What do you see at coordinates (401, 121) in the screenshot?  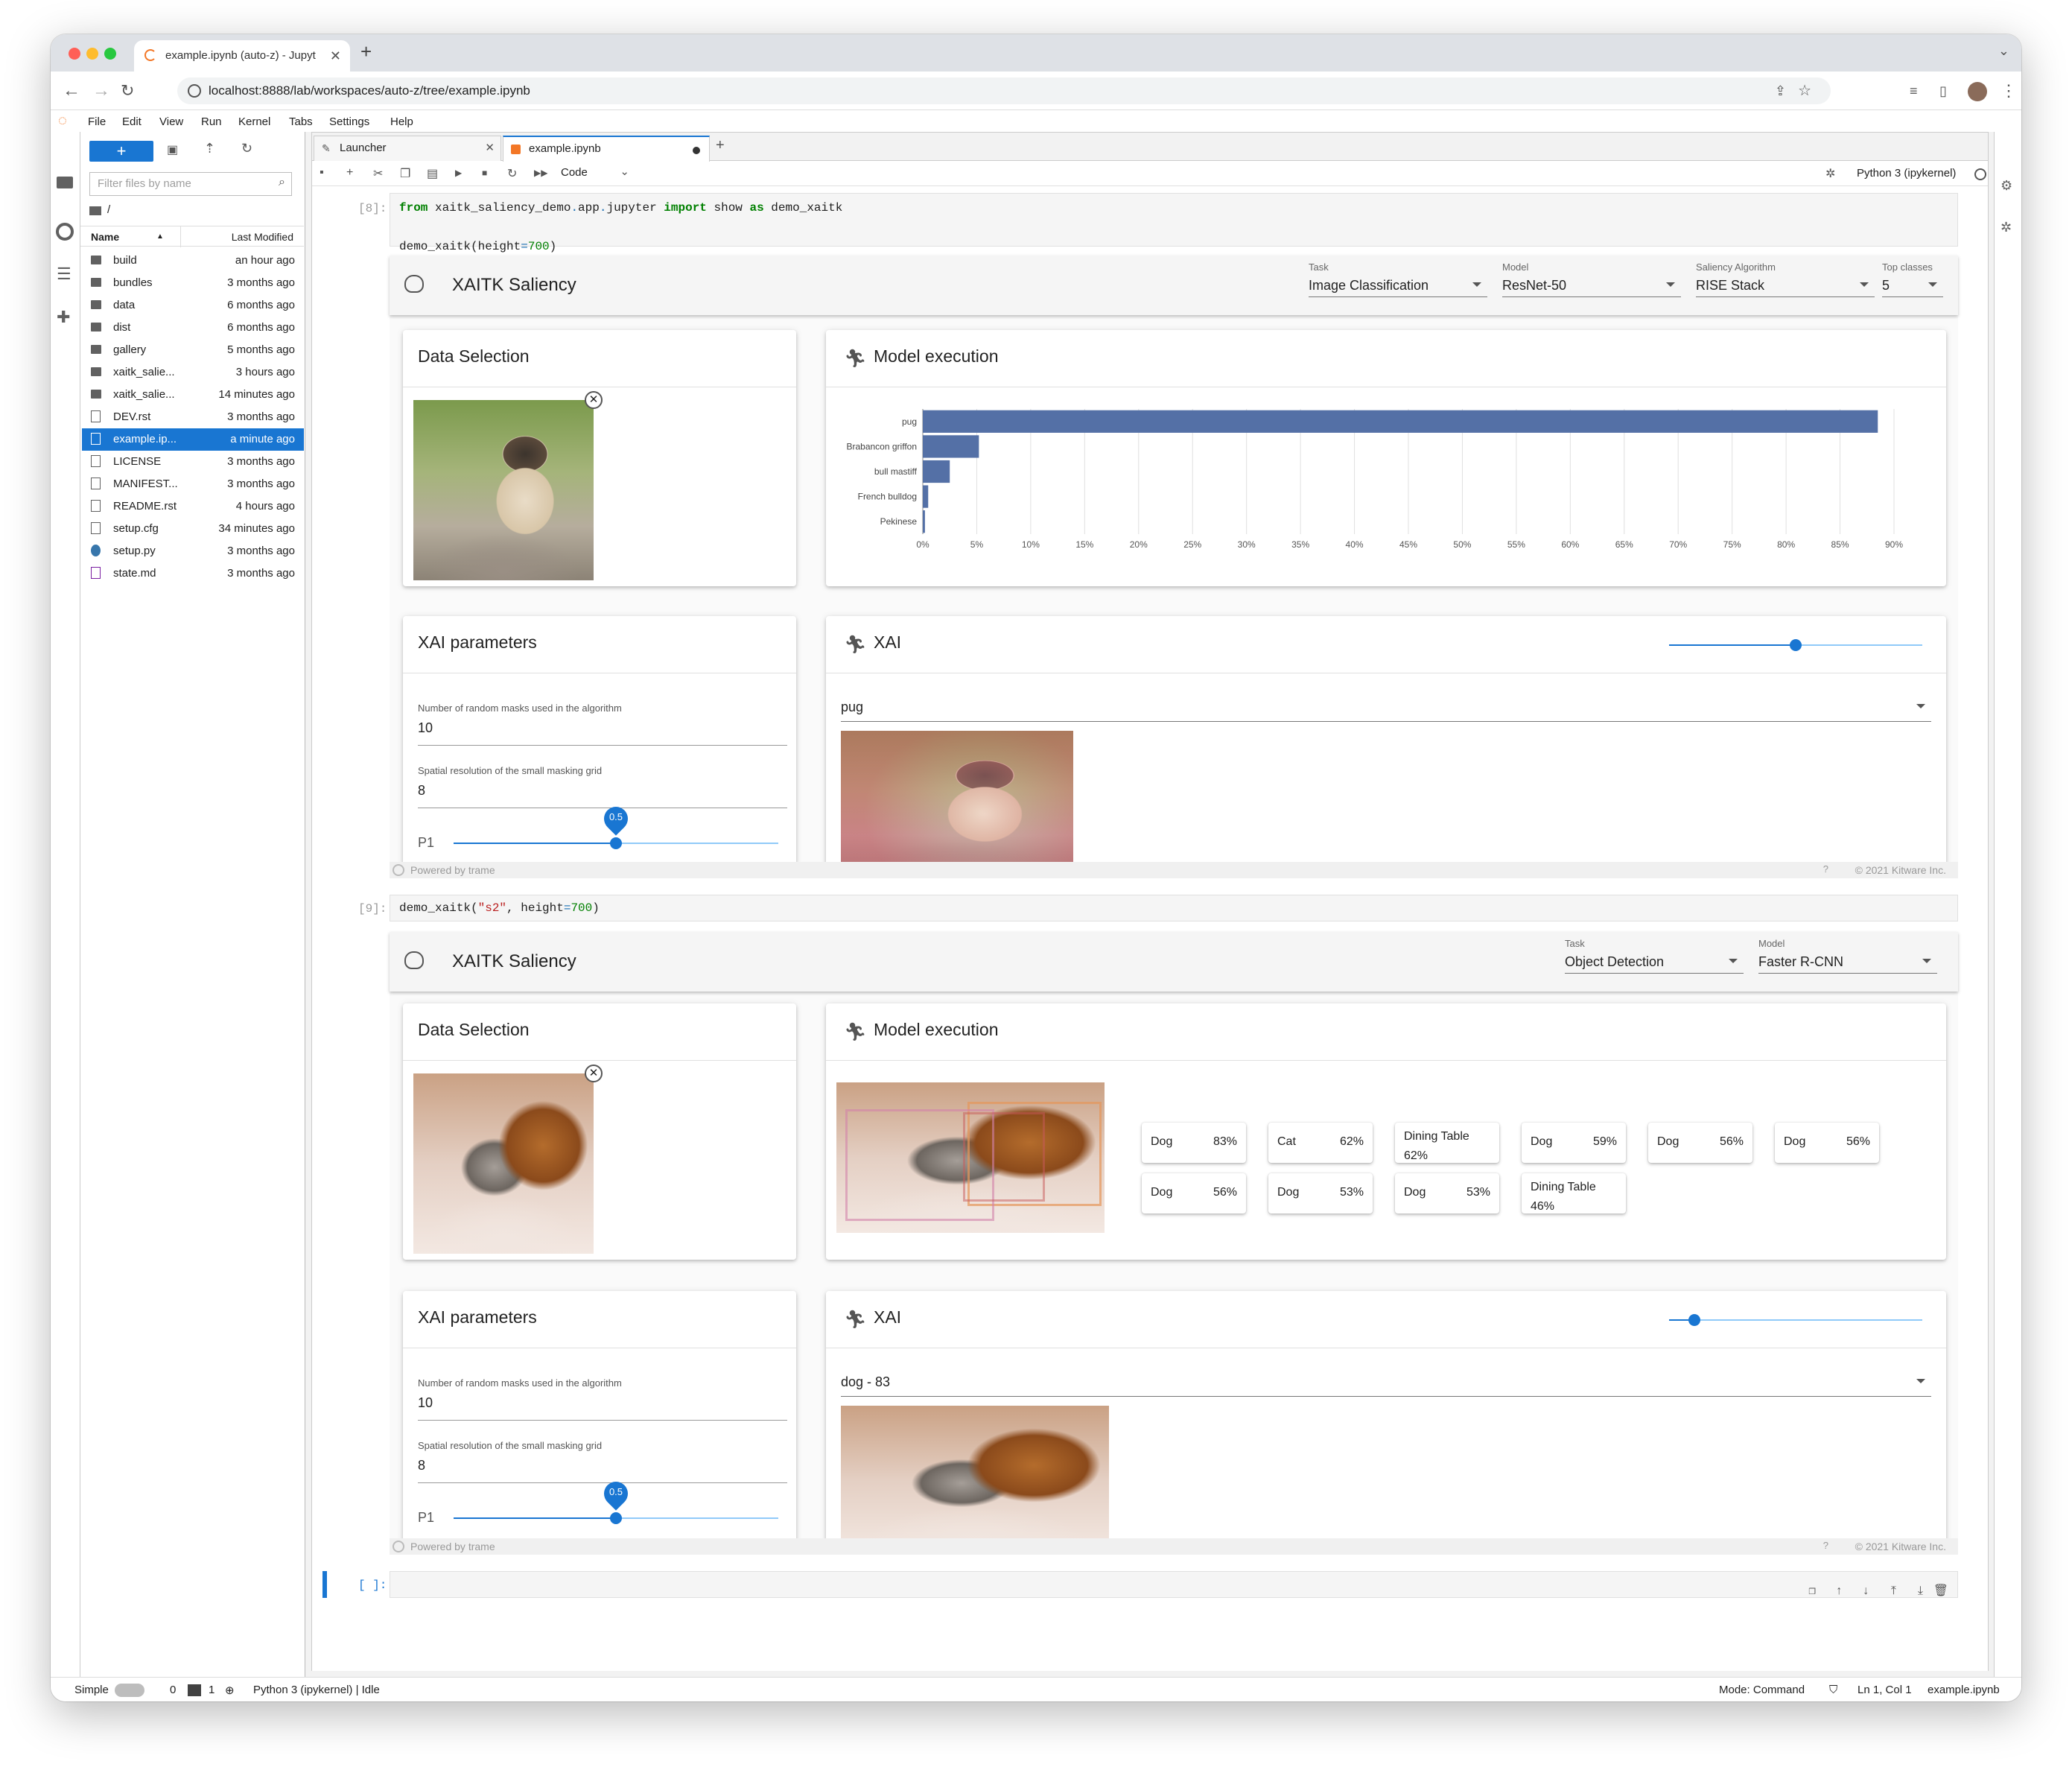 I see `menu-help: Help` at bounding box center [401, 121].